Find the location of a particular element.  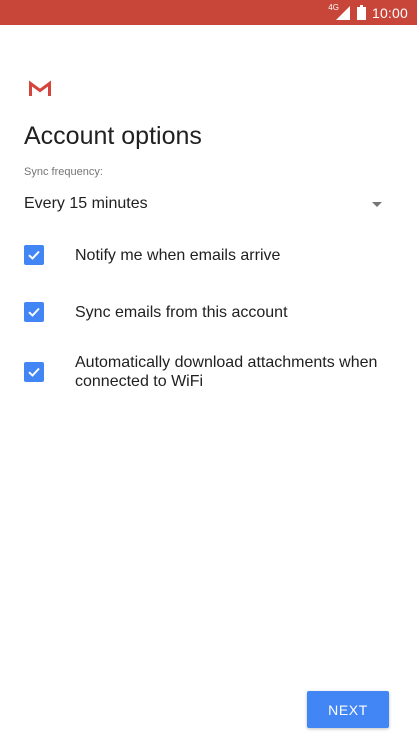

network-type: 4G is located at coordinates (333, 7).